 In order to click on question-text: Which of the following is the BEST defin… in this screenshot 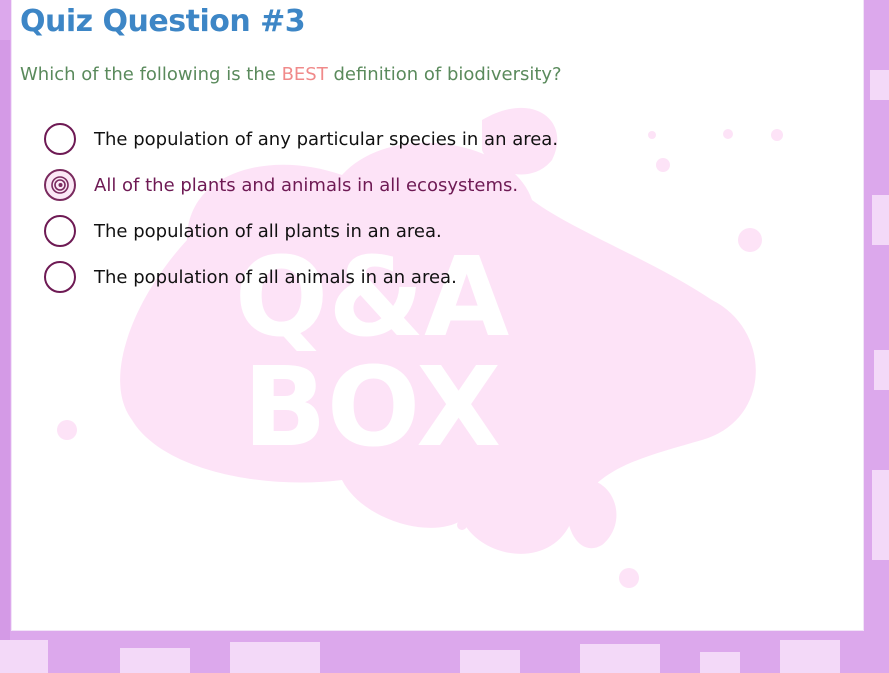, I will do `click(291, 74)`.